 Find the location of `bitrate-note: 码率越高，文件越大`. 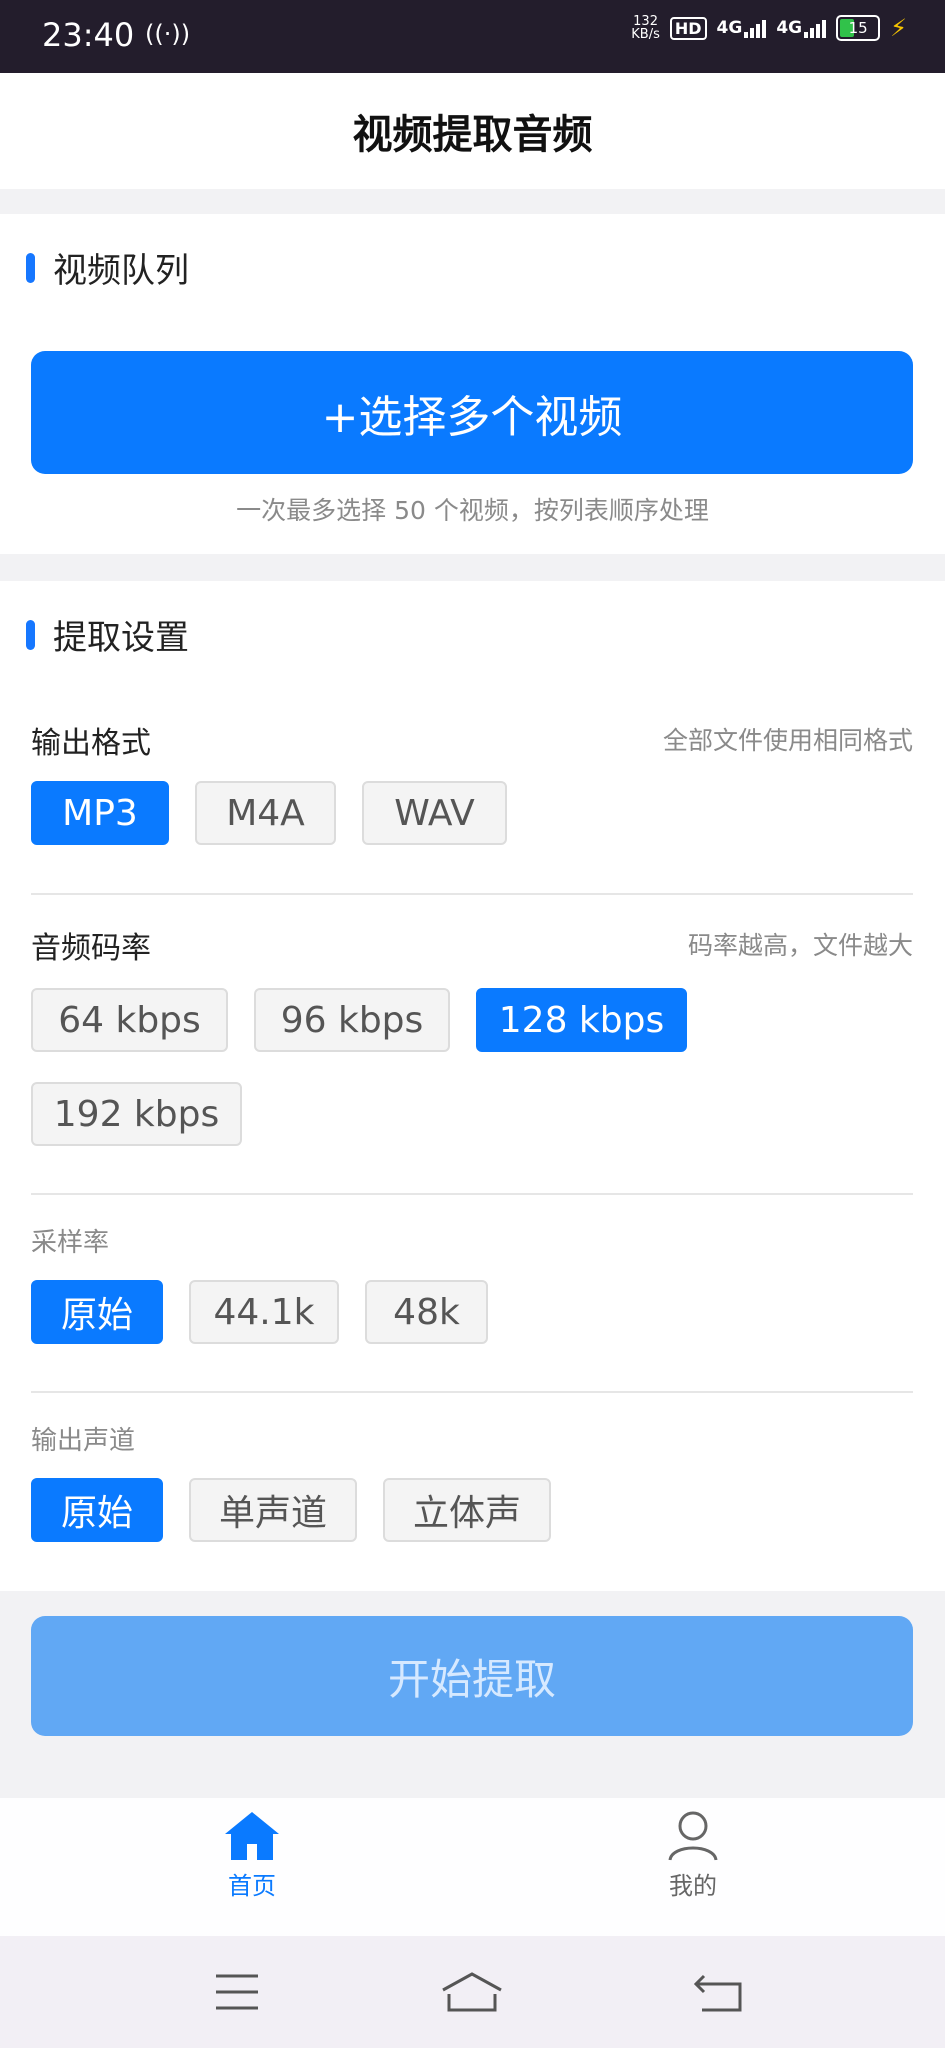

bitrate-note: 码率越高，文件越大 is located at coordinates (800, 945).